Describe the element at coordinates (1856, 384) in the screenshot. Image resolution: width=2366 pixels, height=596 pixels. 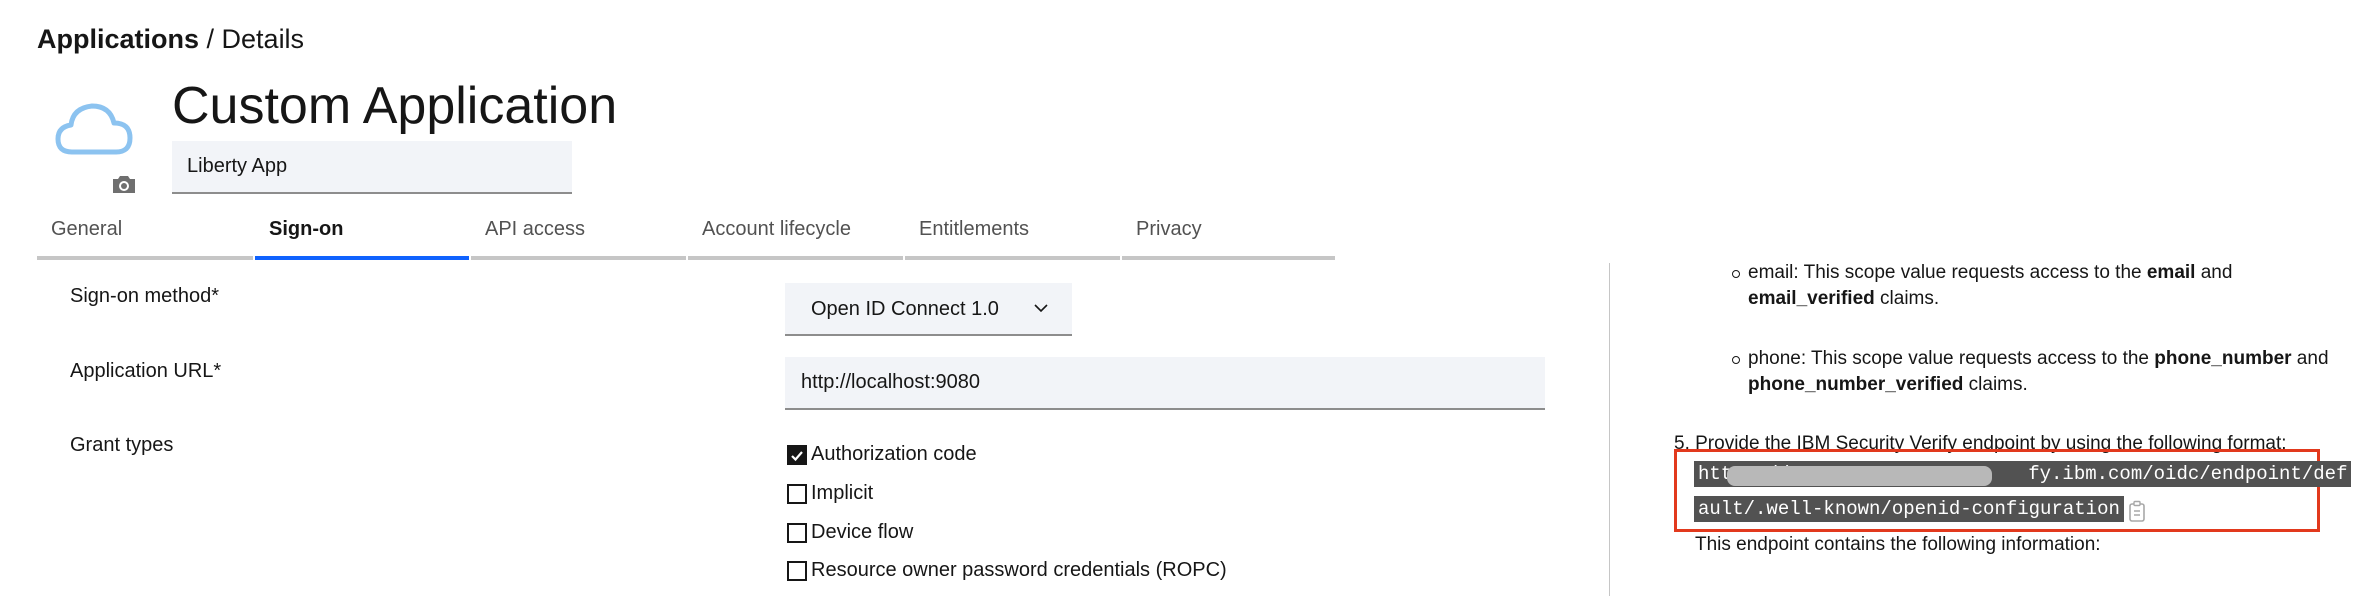
I see `doc-bold: phone_number_verified` at that location.